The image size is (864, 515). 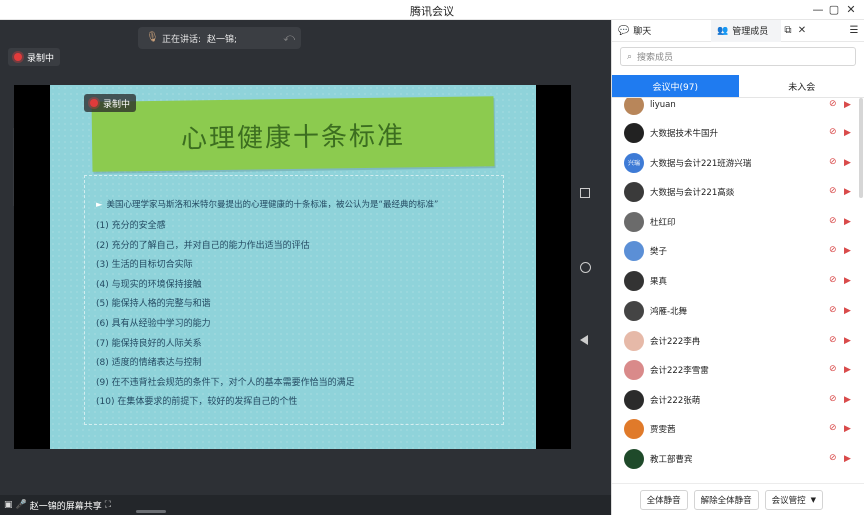 What do you see at coordinates (788, 30) in the screenshot?
I see `popout-icon: ⧉` at bounding box center [788, 30].